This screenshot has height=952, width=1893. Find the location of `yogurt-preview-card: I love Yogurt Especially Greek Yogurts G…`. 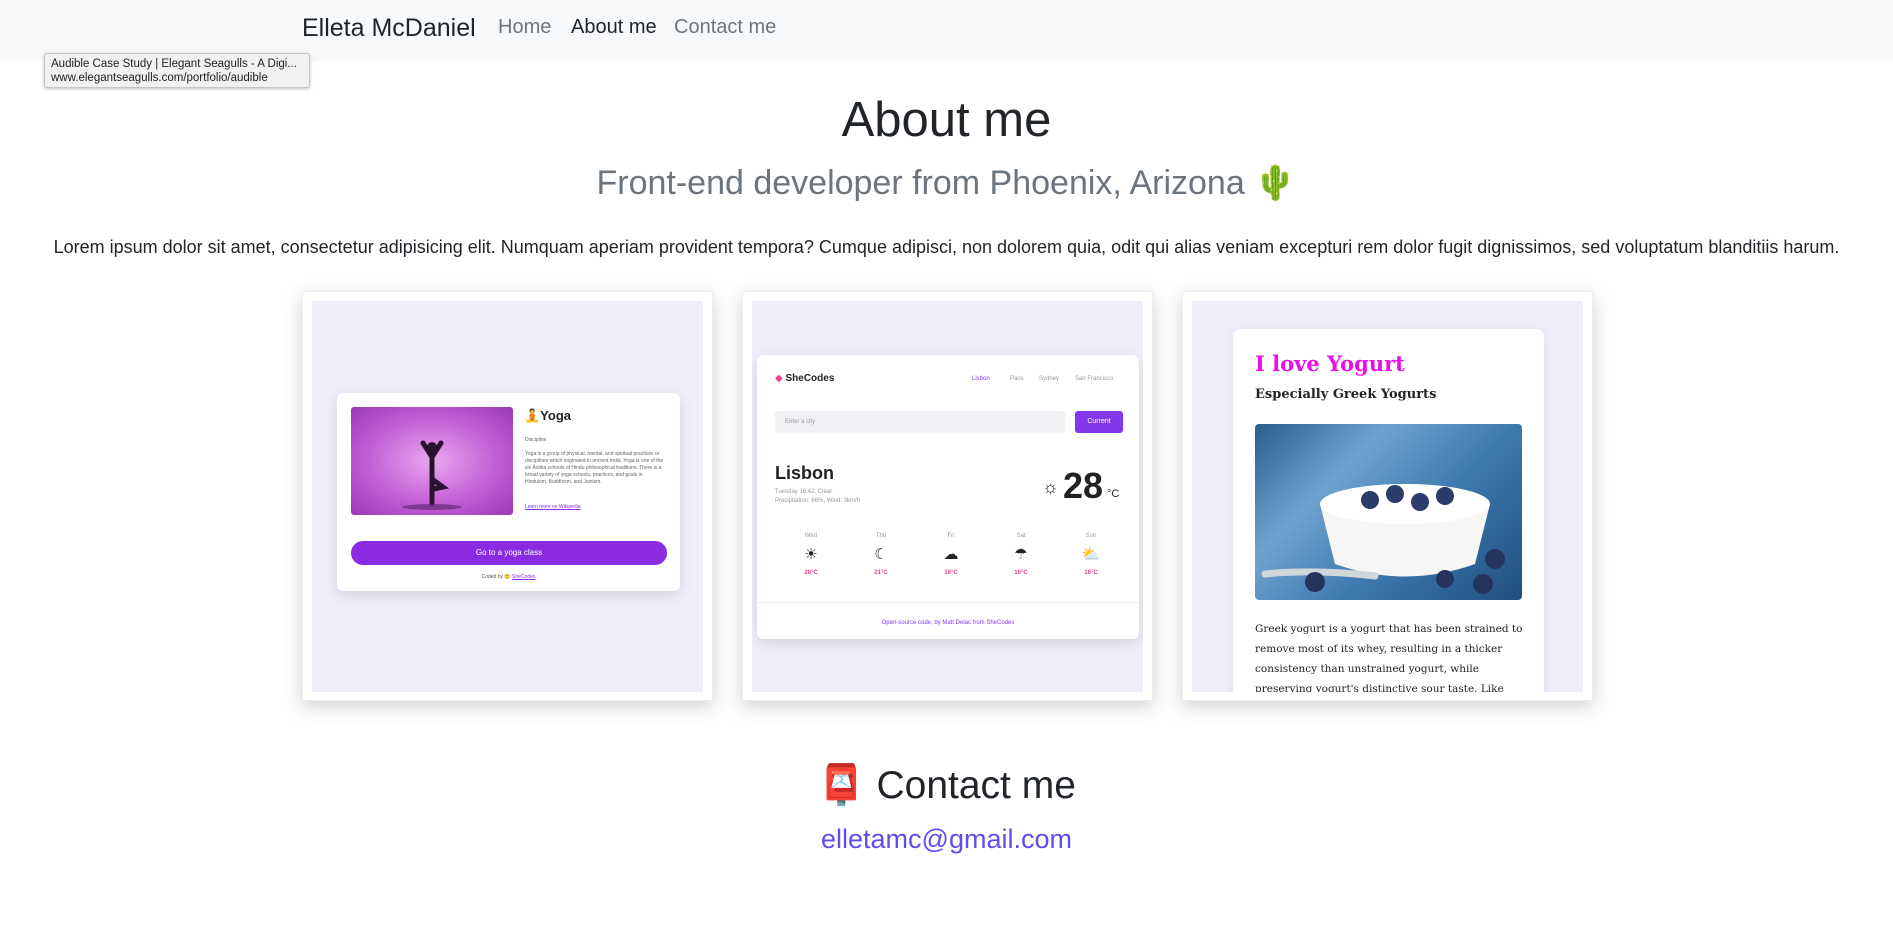

yogurt-preview-card: I love Yogurt Especially Greek Yogurts G… is located at coordinates (1388, 510).